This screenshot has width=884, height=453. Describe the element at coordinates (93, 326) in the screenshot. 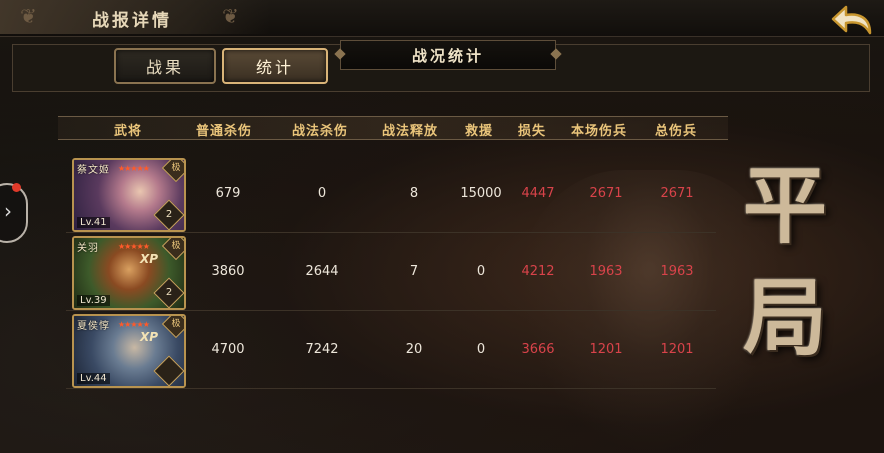

I see `general-name: 夏侯惇` at that location.